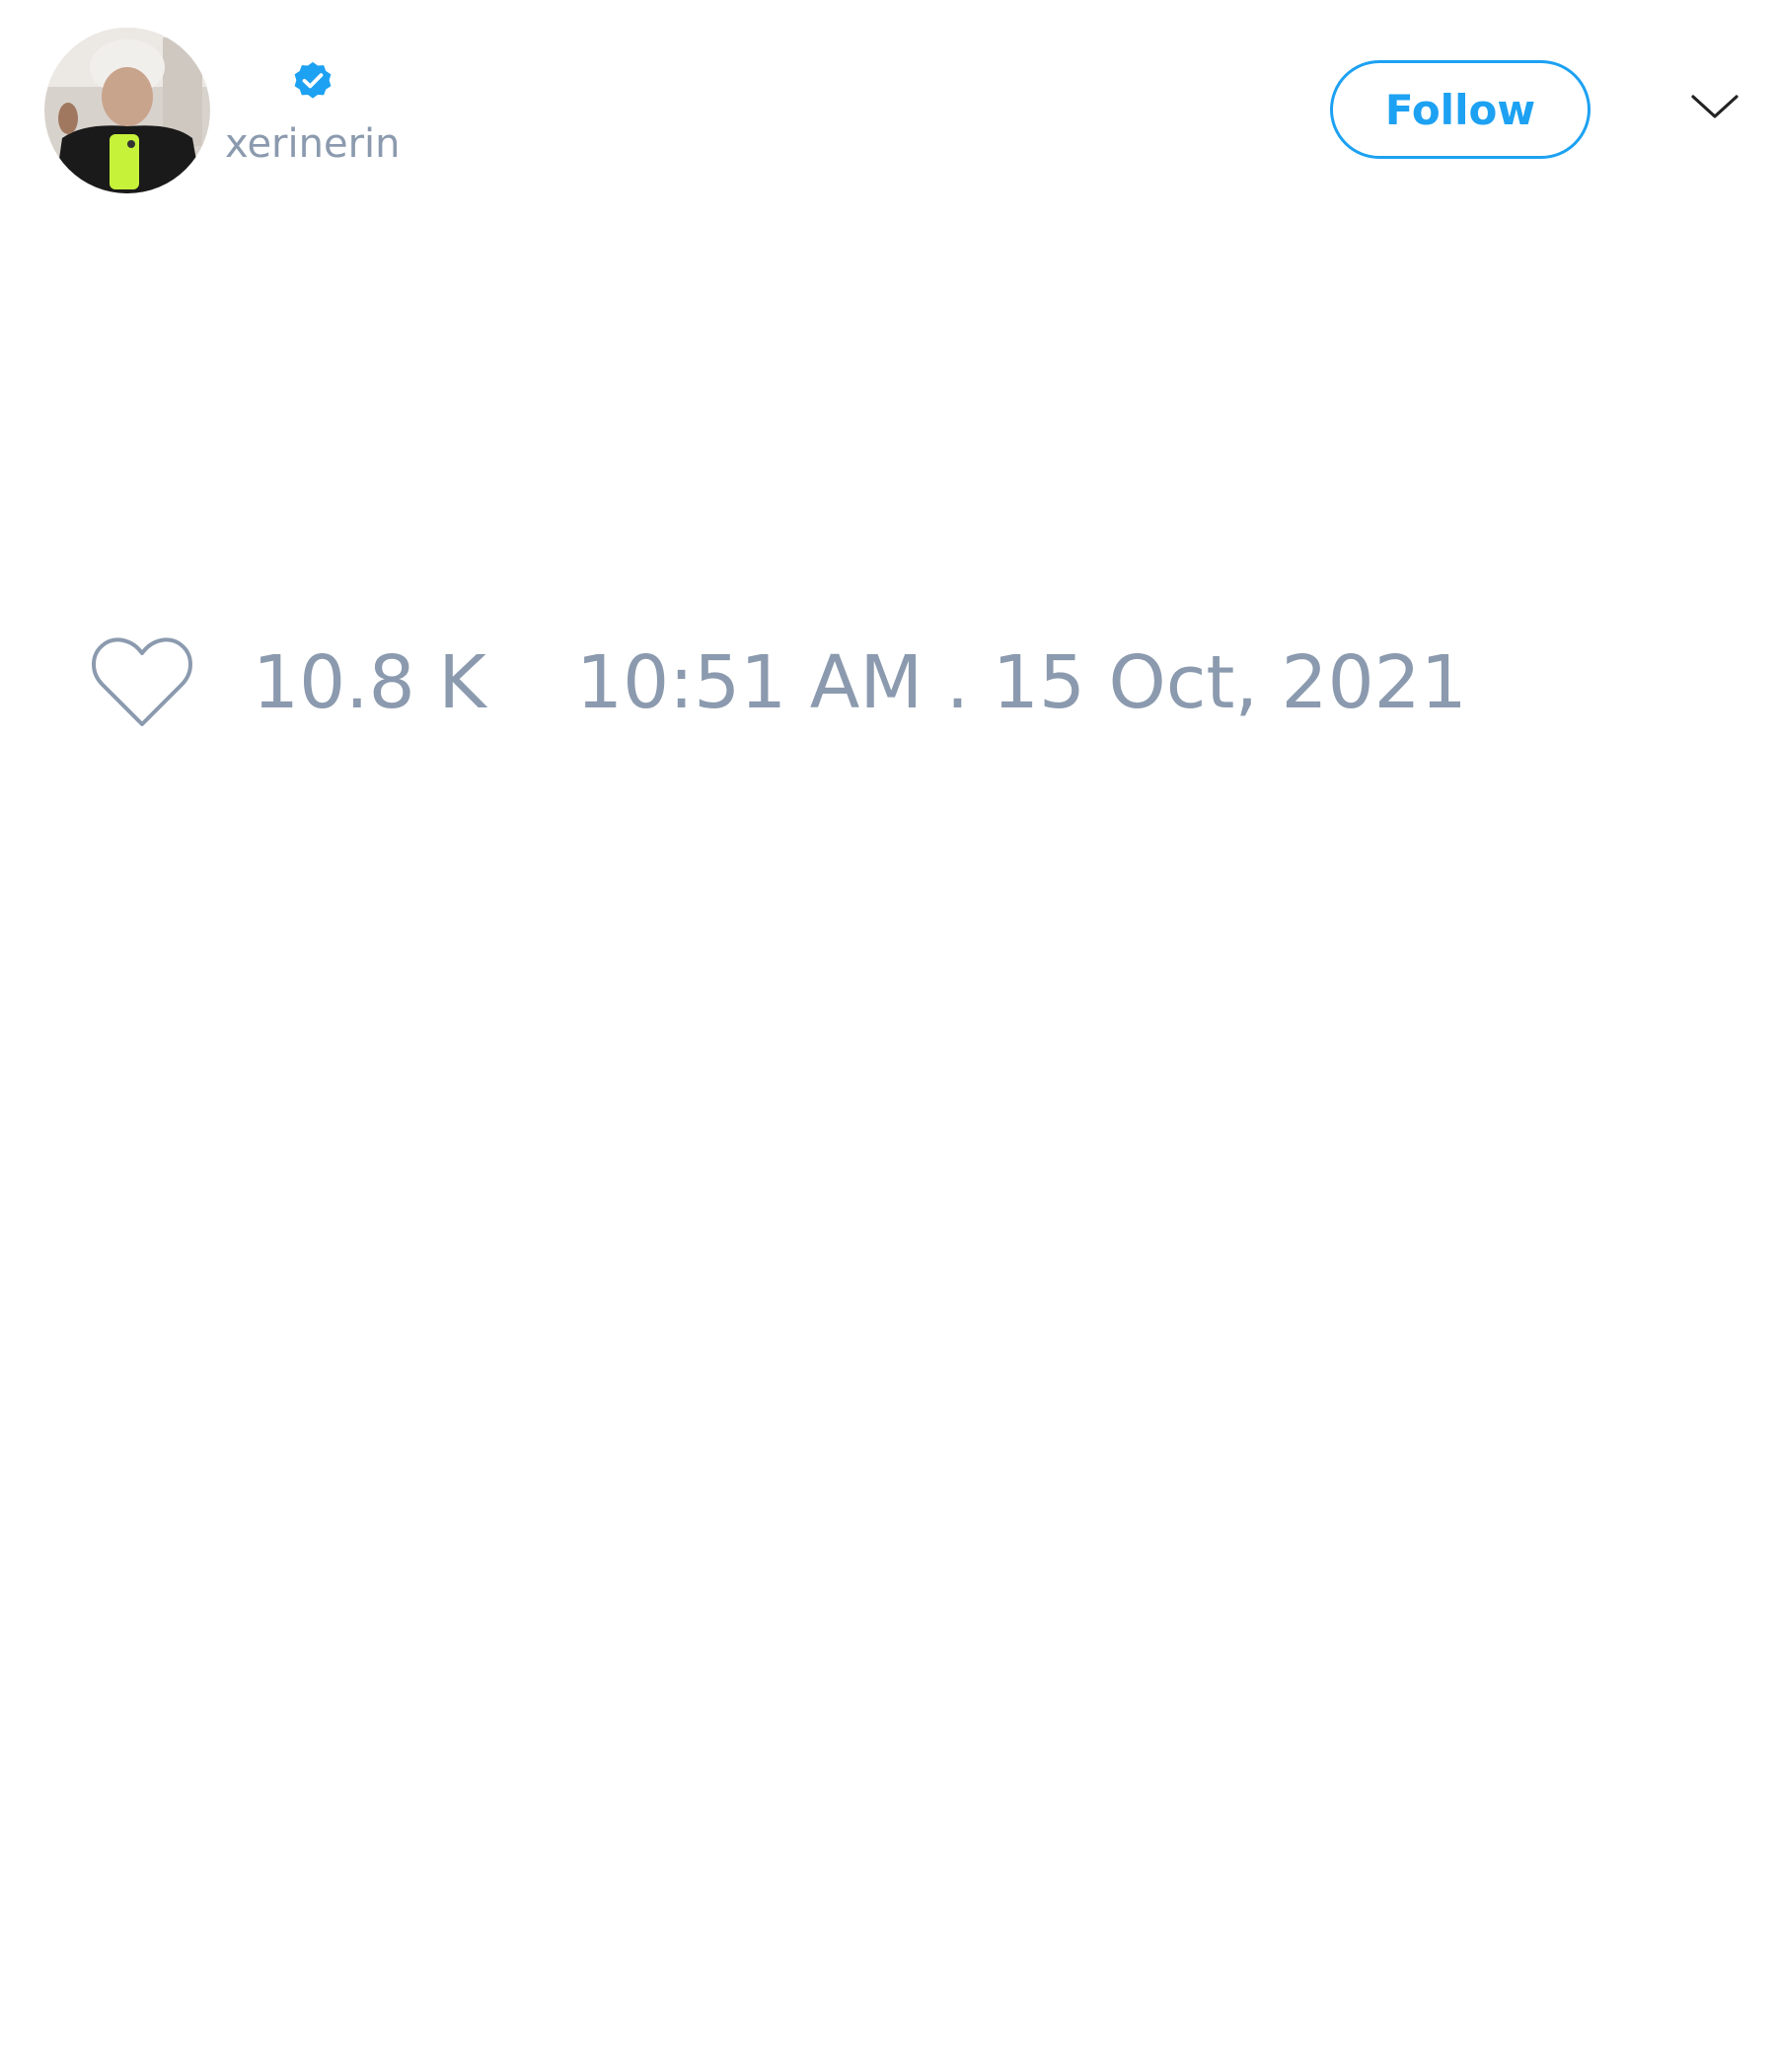 This screenshot has width=1776, height=2072. What do you see at coordinates (370, 683) in the screenshot?
I see `like-count: 10.8 K` at bounding box center [370, 683].